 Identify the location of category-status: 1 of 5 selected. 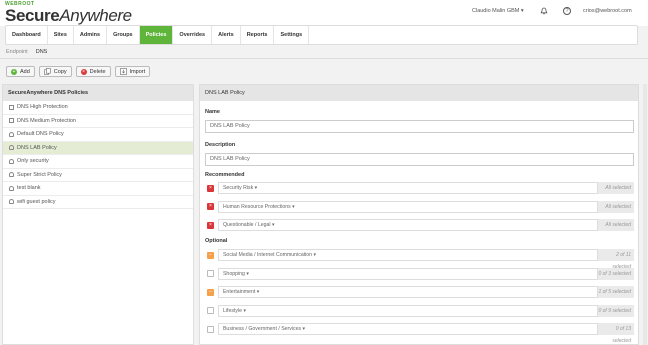
(616, 292).